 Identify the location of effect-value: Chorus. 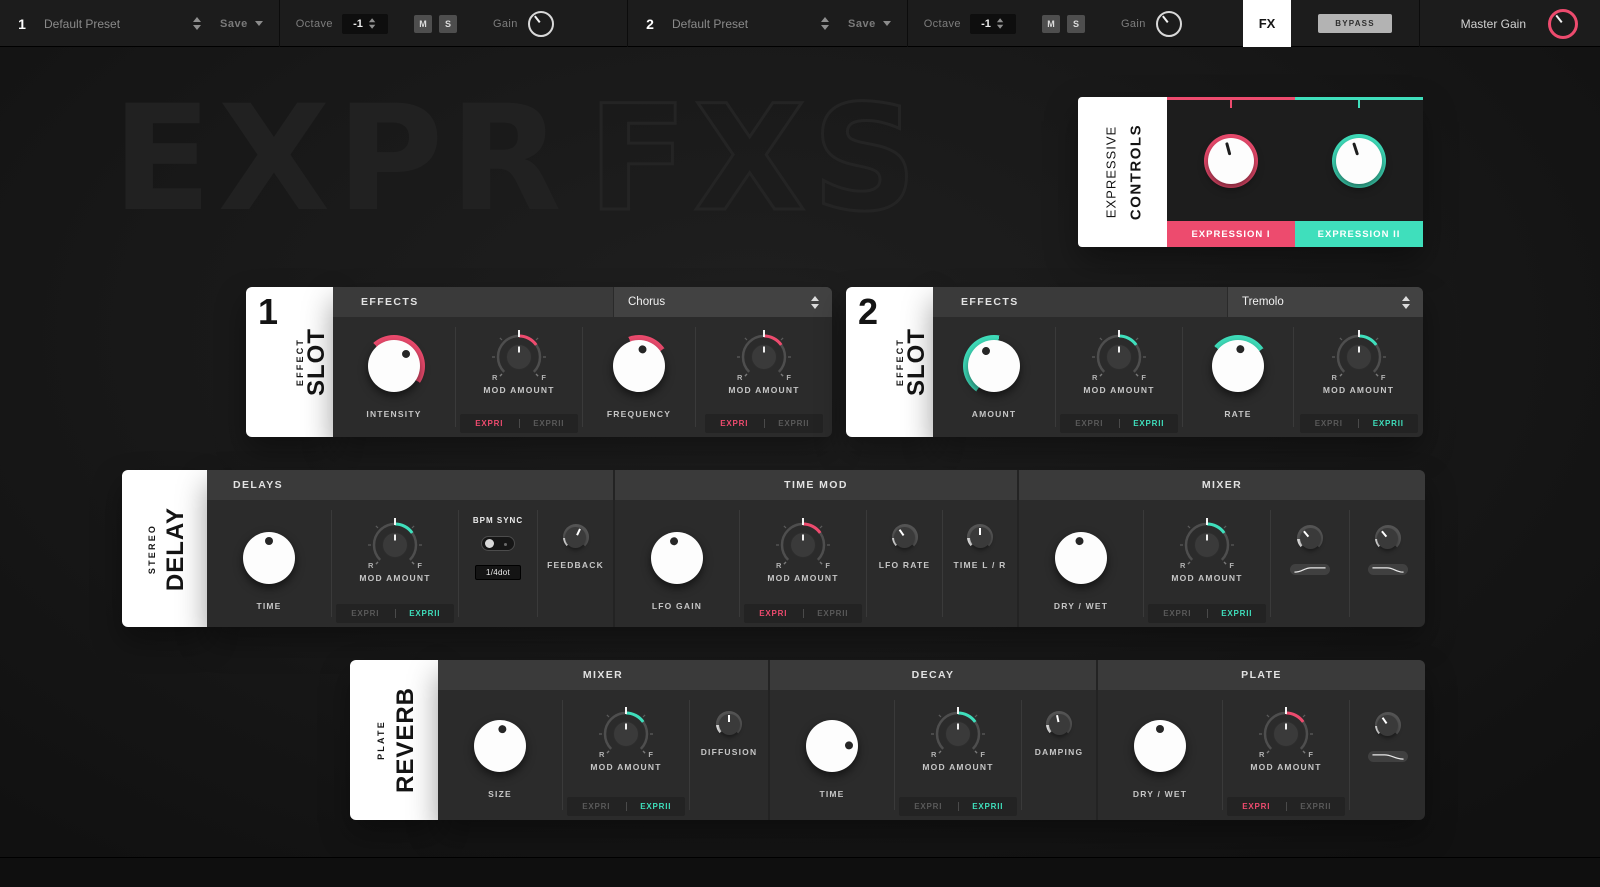
(647, 302).